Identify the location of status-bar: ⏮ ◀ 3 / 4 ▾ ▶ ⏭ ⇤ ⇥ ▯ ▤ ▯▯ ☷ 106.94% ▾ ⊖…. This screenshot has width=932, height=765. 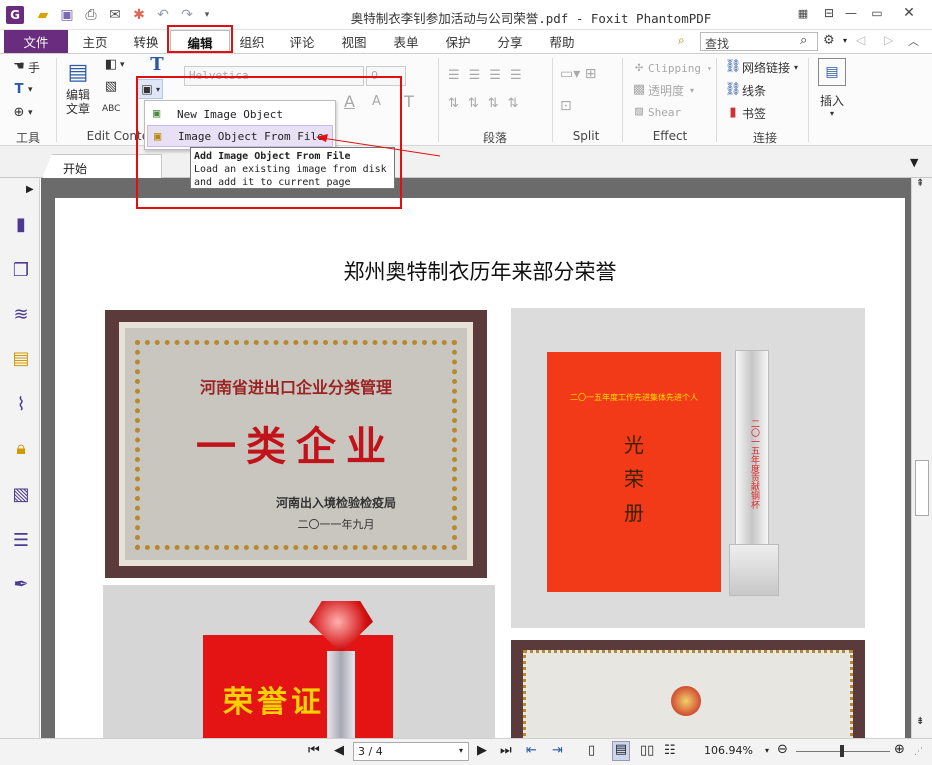
(466, 751).